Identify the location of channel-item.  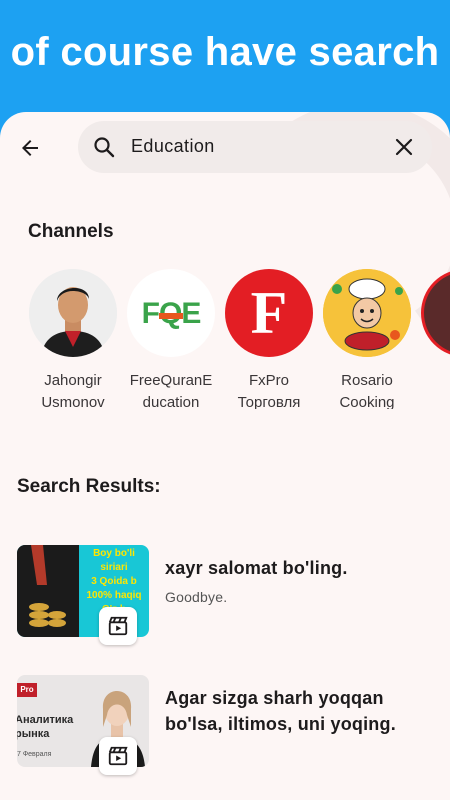
(434, 313).